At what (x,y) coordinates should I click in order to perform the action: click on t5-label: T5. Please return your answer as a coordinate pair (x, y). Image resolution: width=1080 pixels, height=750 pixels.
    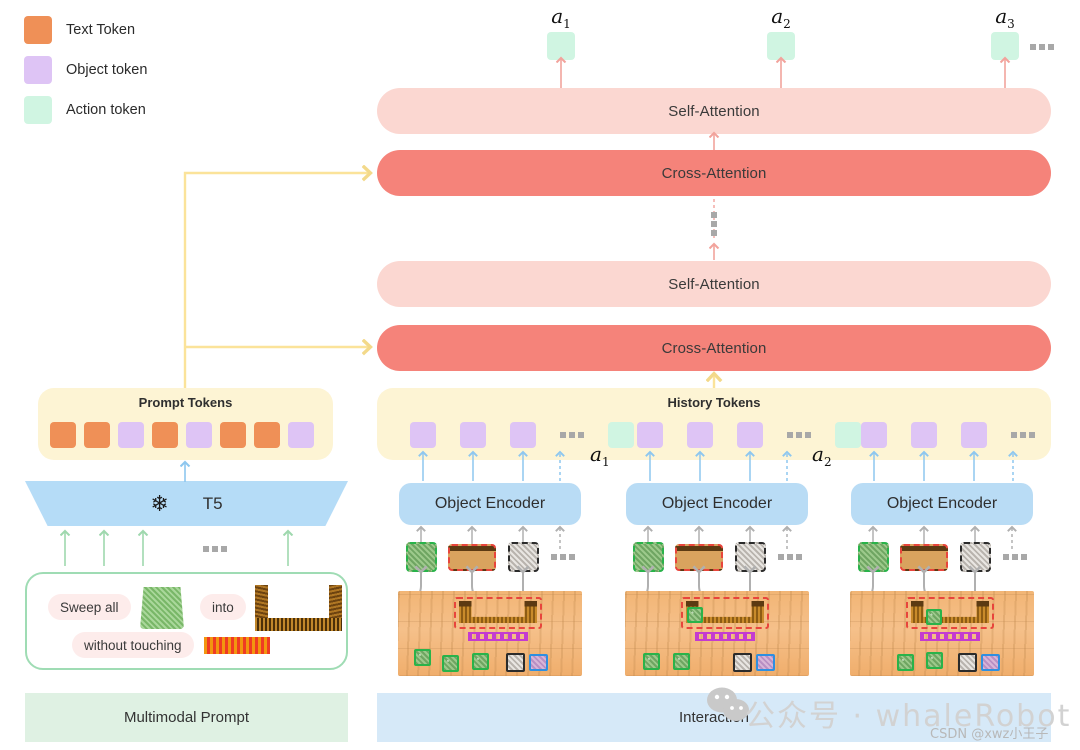
    Looking at the image, I should click on (212, 503).